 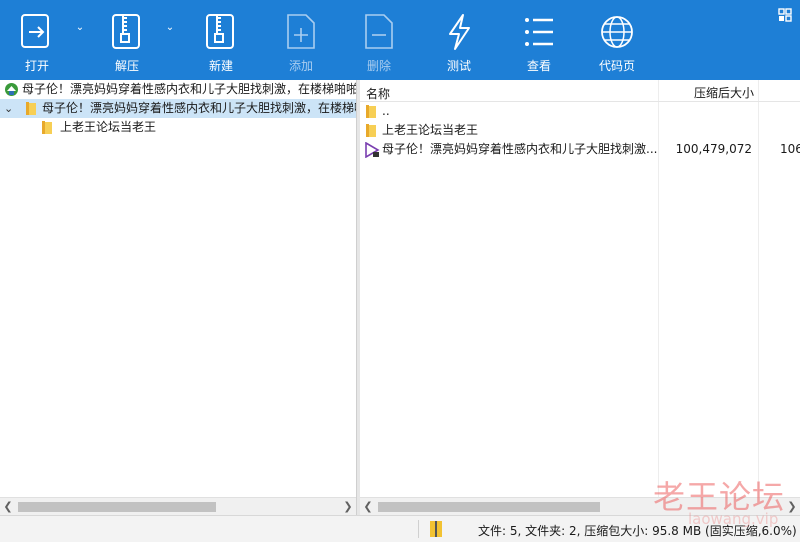 I want to click on add-label: 添加, so click(x=300, y=66).